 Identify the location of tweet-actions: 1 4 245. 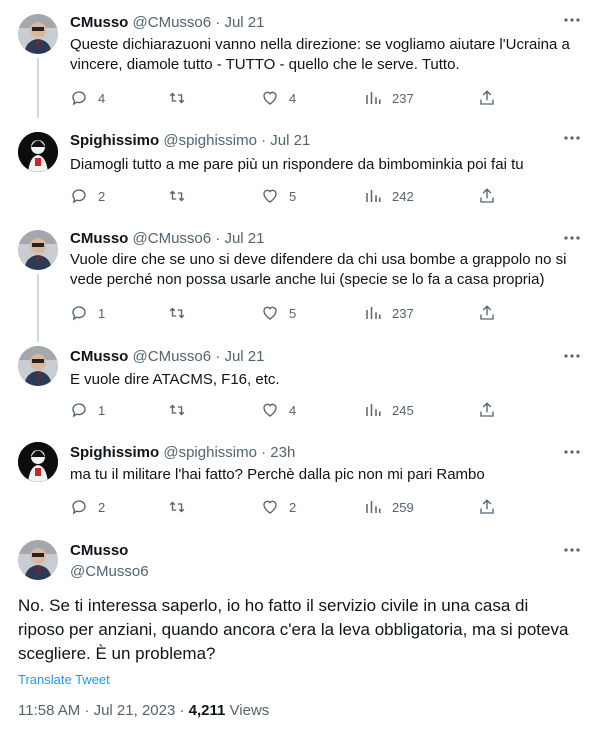
(285, 410).